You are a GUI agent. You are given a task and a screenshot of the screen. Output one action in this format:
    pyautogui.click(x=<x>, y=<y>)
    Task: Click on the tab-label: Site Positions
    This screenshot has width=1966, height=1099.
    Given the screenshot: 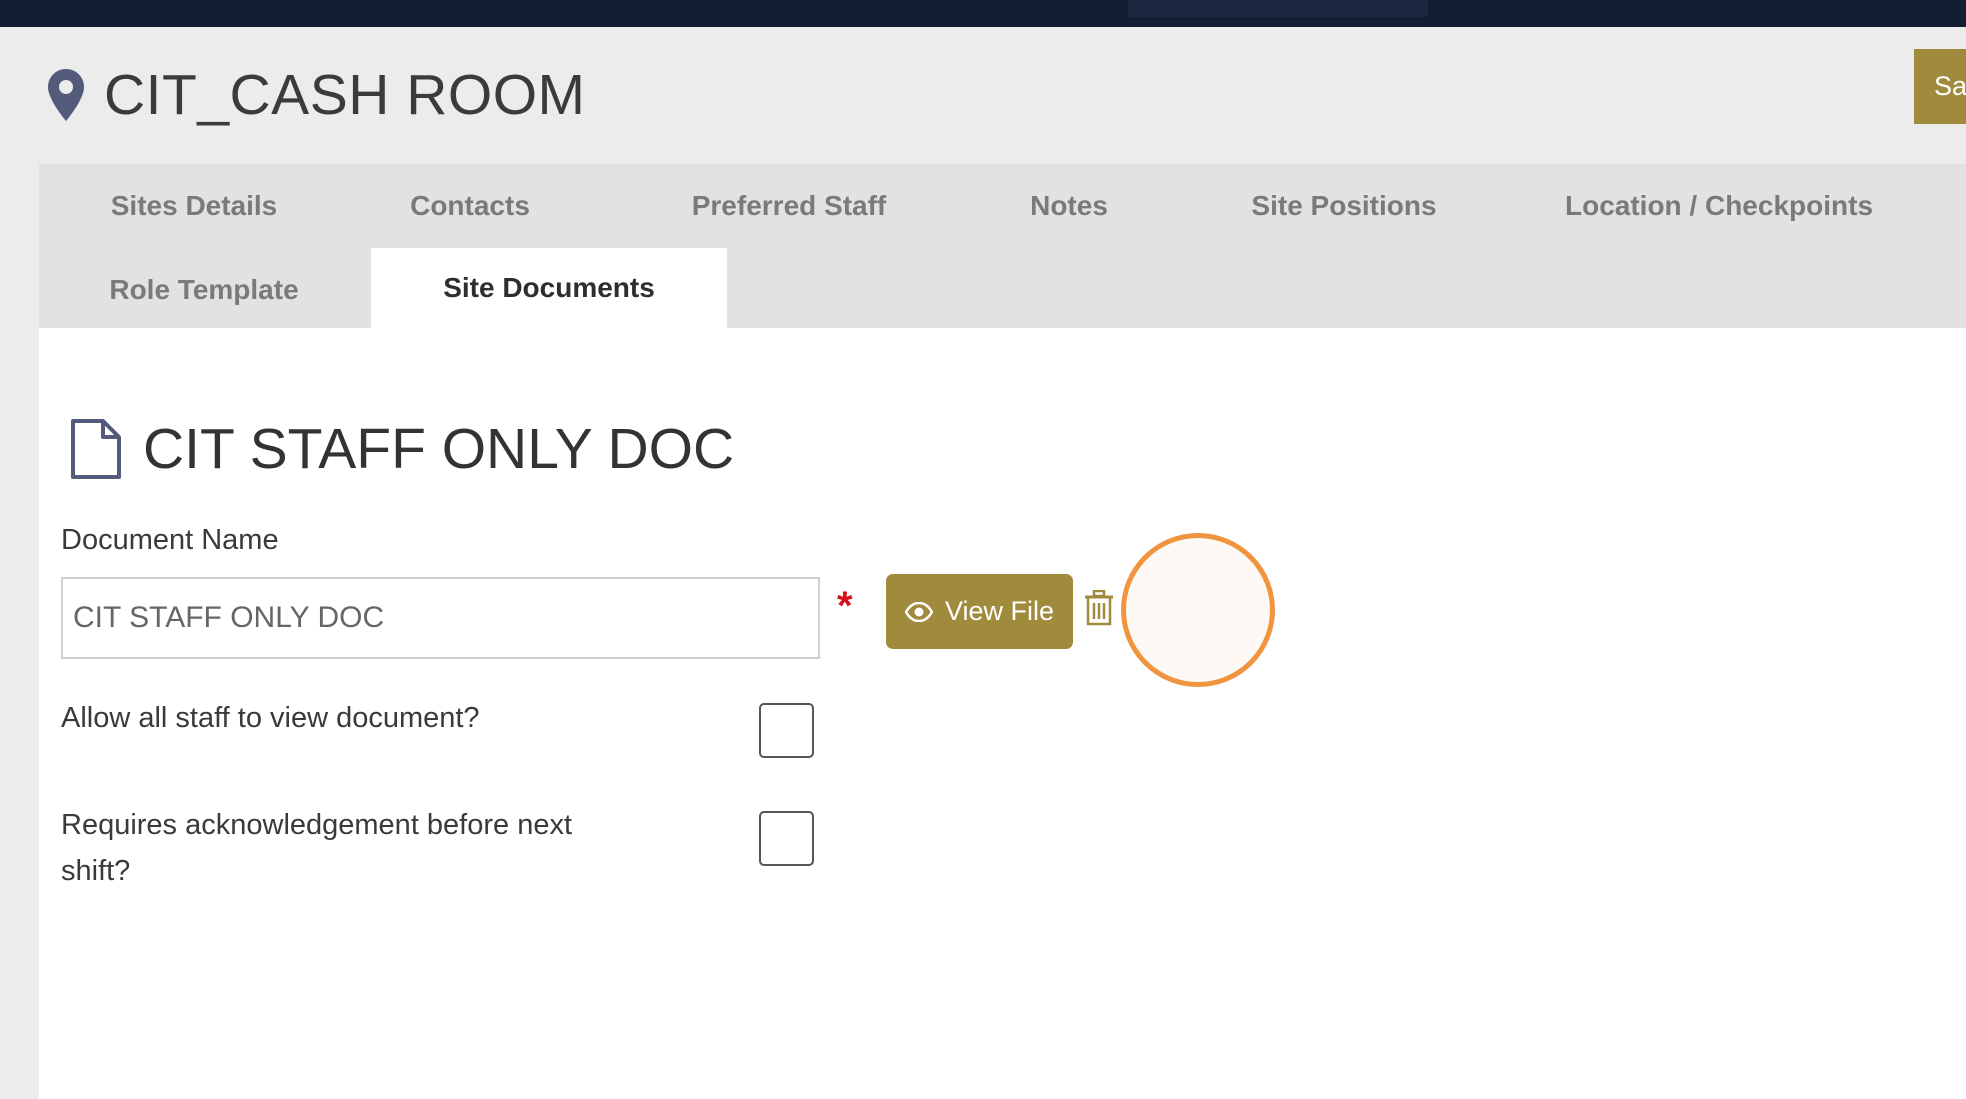 What is the action you would take?
    pyautogui.click(x=1344, y=205)
    